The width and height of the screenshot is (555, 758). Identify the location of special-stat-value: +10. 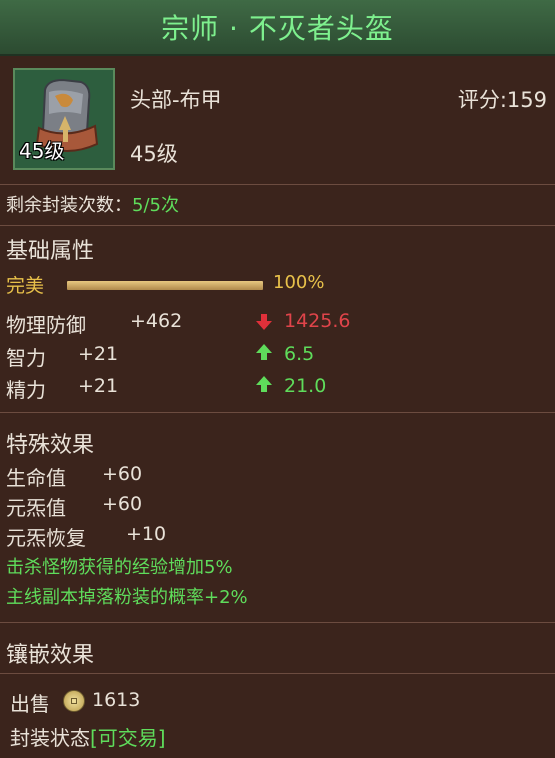
(146, 534).